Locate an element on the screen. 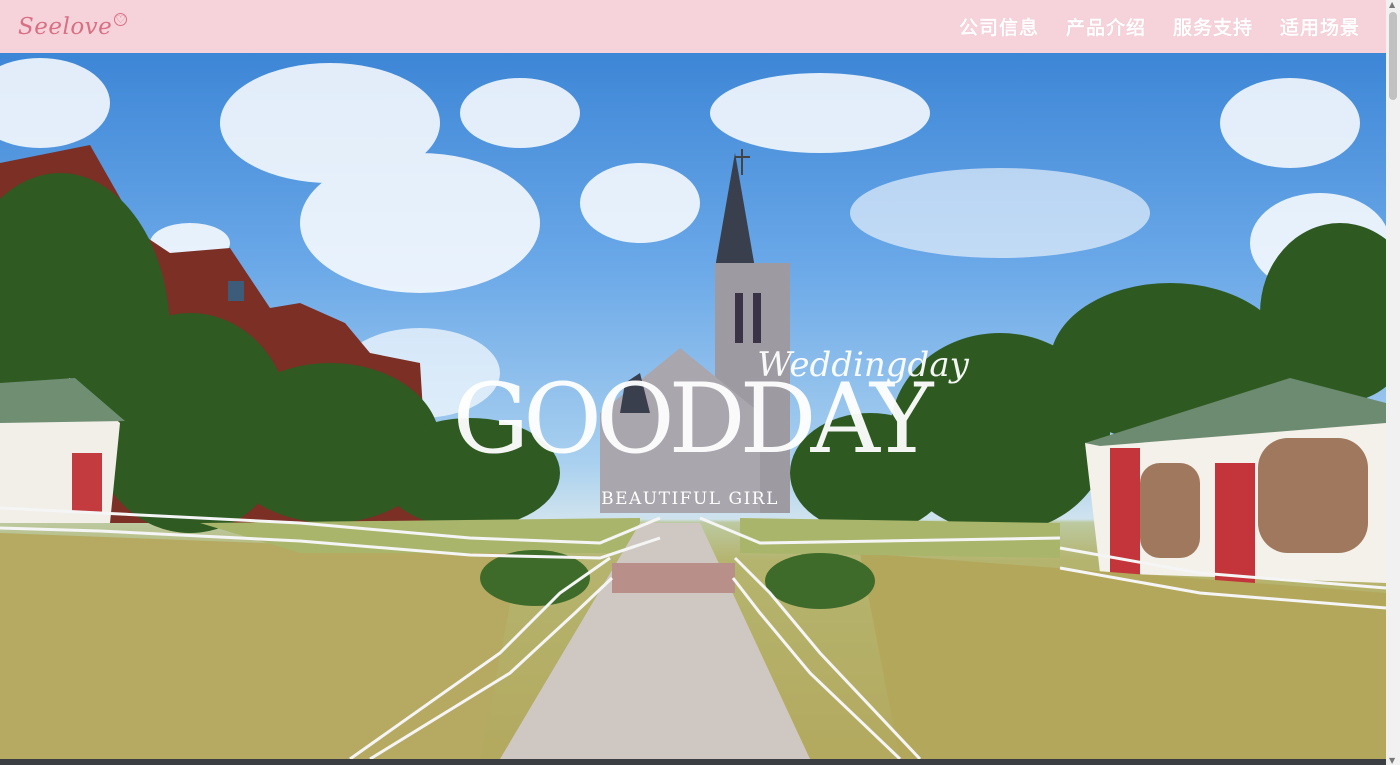 This screenshot has width=1400, height=765. logo-text: Seelove is located at coordinates (65, 26).